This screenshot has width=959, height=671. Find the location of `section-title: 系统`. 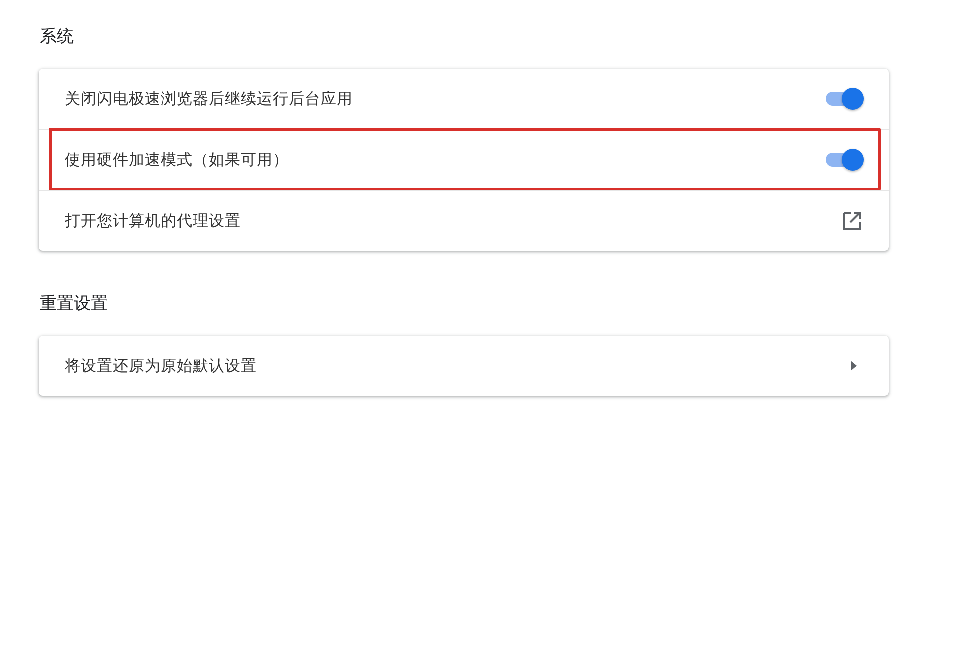

section-title: 系统 is located at coordinates (57, 37).